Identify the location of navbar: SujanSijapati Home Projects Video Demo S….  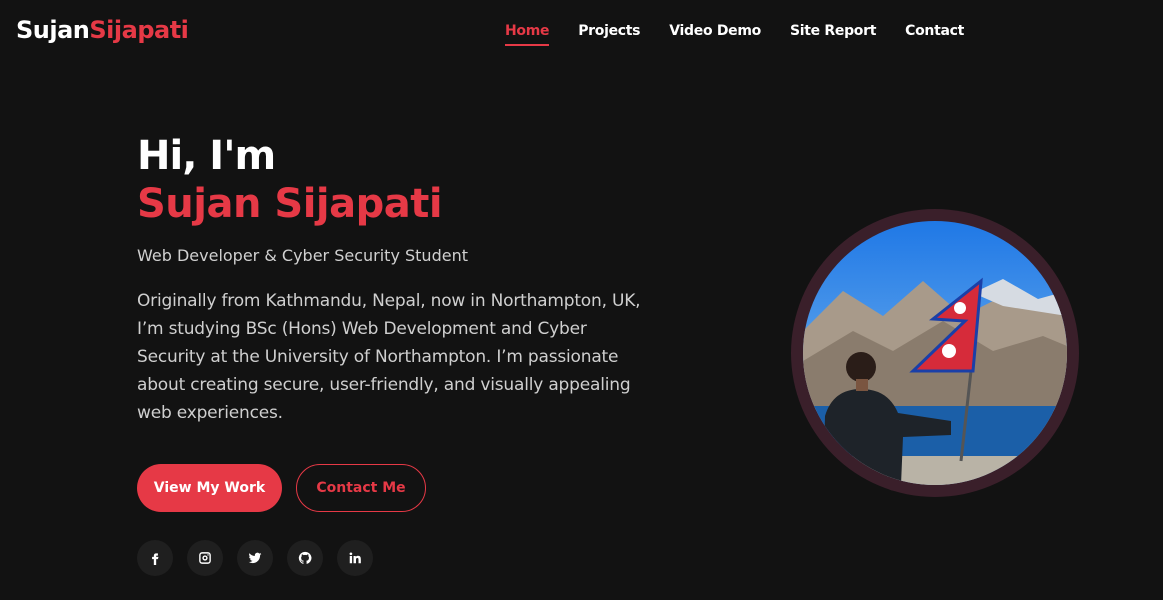
(581, 32).